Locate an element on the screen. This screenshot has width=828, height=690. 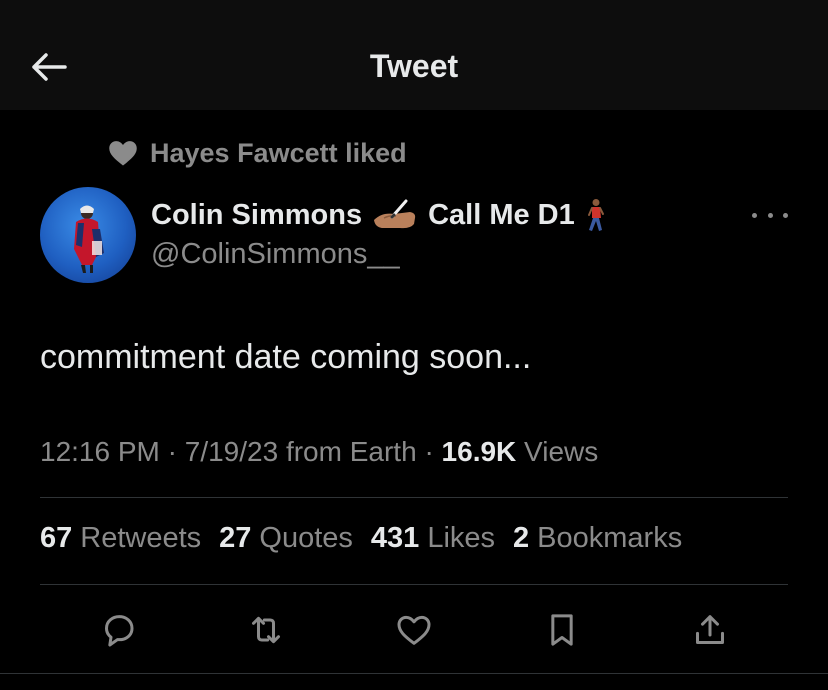
social-context: Hayes Fawcett liked is located at coordinates (257, 153).